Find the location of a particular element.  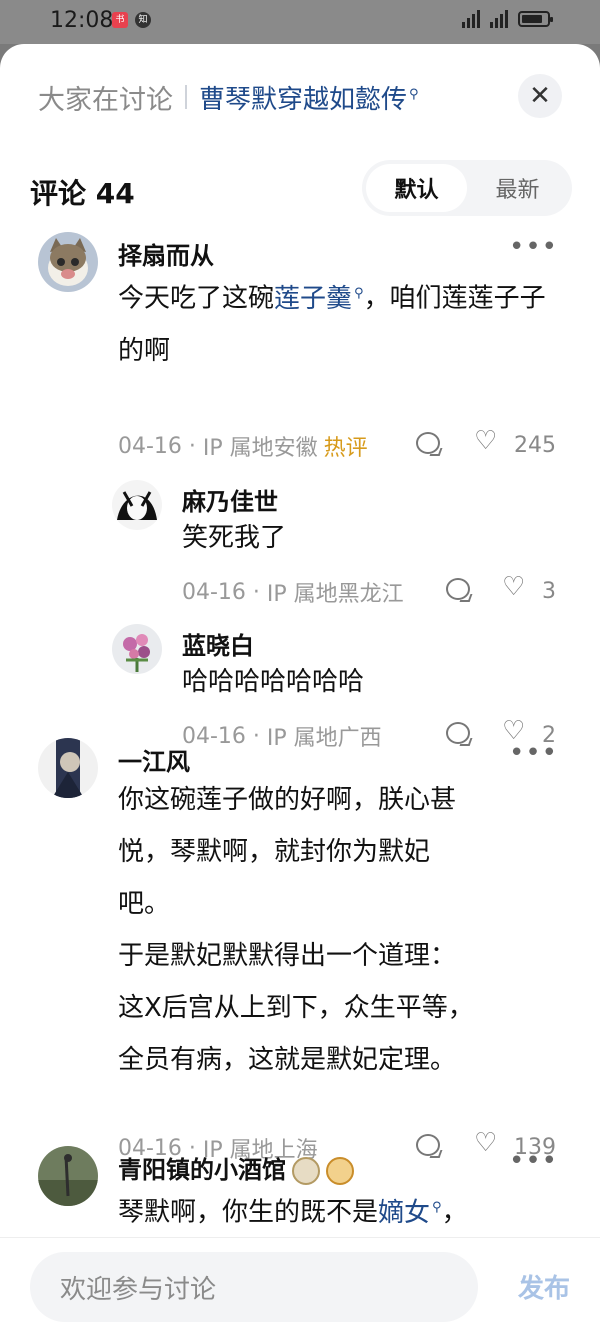

close-button: ✕ is located at coordinates (540, 96).